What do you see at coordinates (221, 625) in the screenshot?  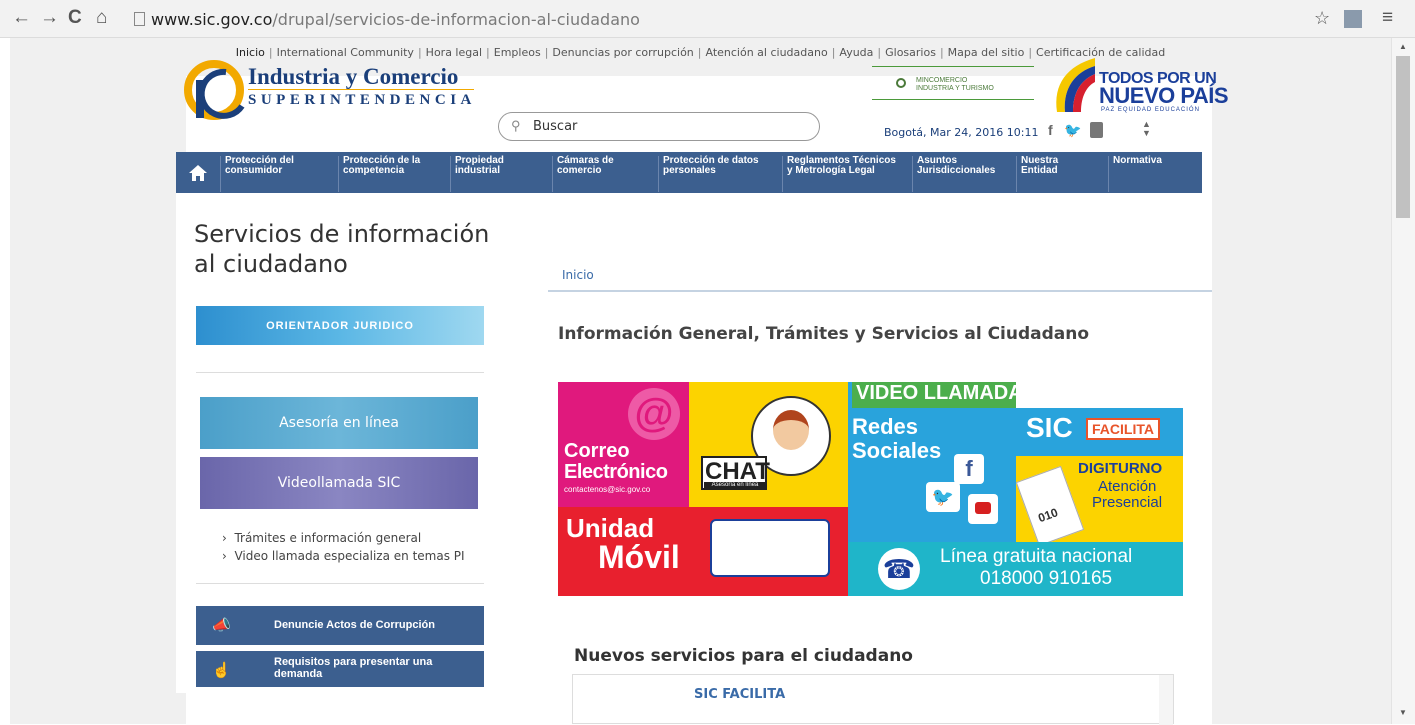 I see `megaphone-icon: 📣` at bounding box center [221, 625].